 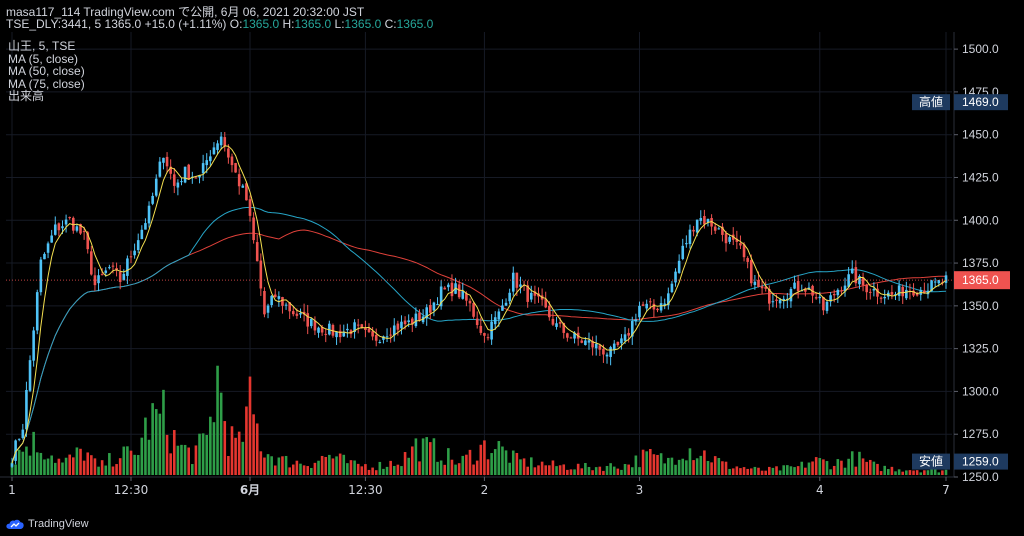 I want to click on tradingview-logo: TradingView, so click(x=47, y=524).